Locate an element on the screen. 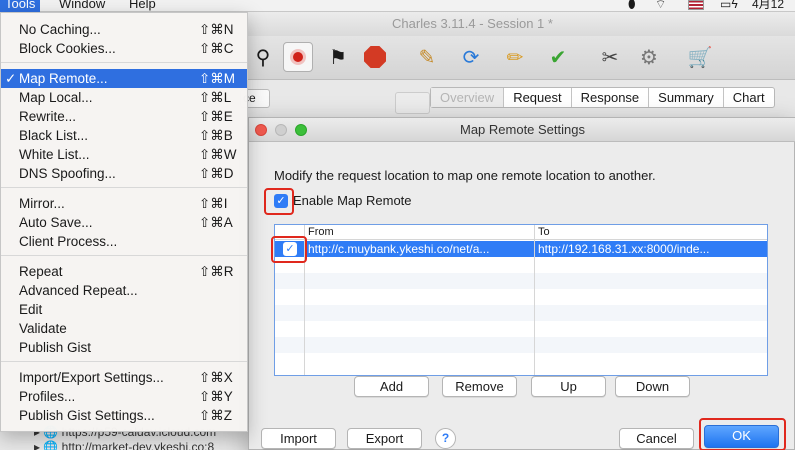 This screenshot has width=795, height=450. validate-check-icon: ✔ is located at coordinates (558, 57).